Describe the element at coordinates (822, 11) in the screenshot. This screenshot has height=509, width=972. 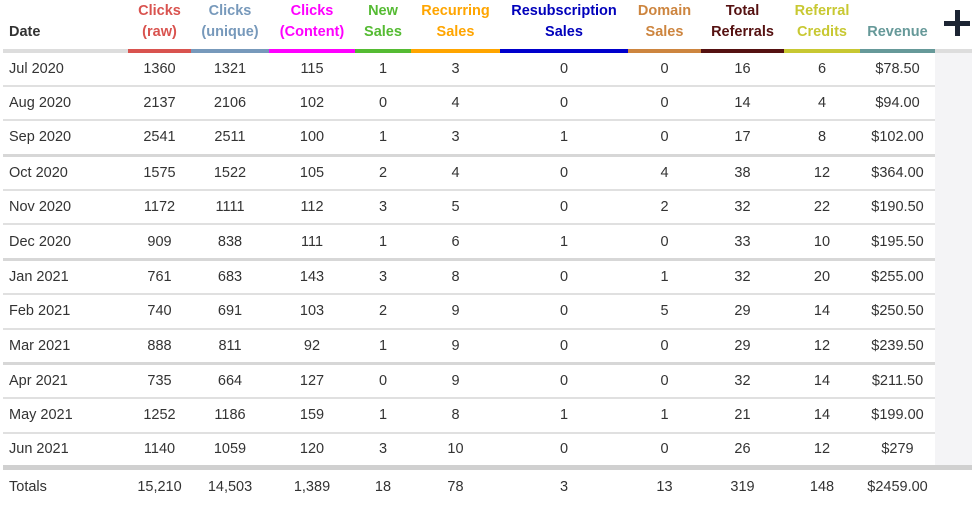
I see `column-header-line1: Referral` at that location.